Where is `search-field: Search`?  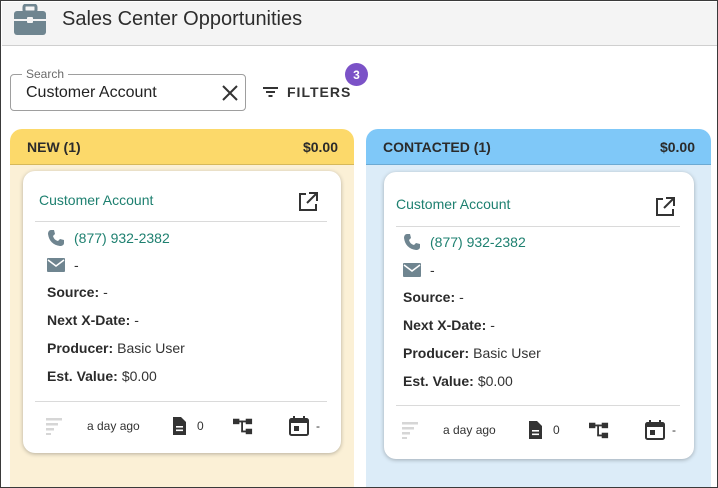 search-field: Search is located at coordinates (128, 89).